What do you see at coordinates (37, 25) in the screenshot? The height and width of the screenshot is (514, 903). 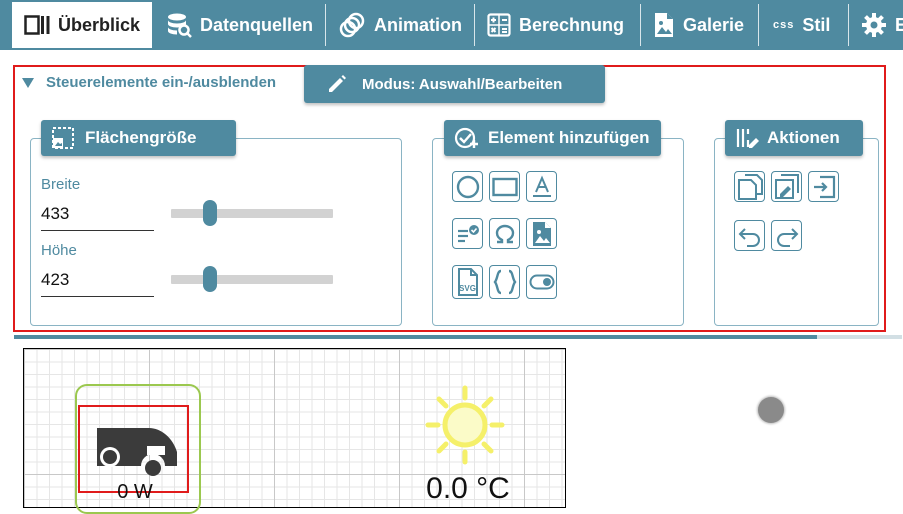 I see `overview-icon` at bounding box center [37, 25].